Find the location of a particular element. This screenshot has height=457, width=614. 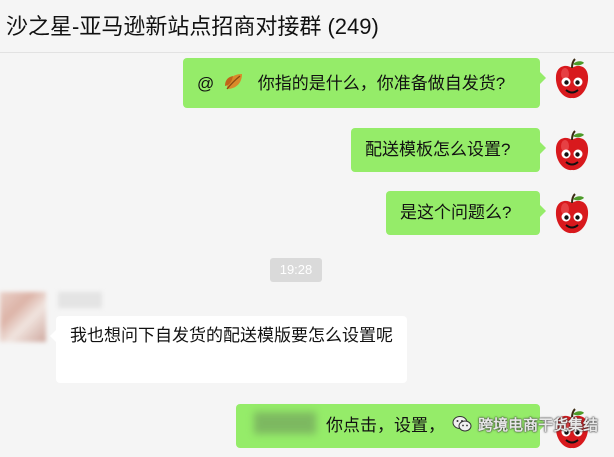

sender-avatar-blurred is located at coordinates (23, 317).